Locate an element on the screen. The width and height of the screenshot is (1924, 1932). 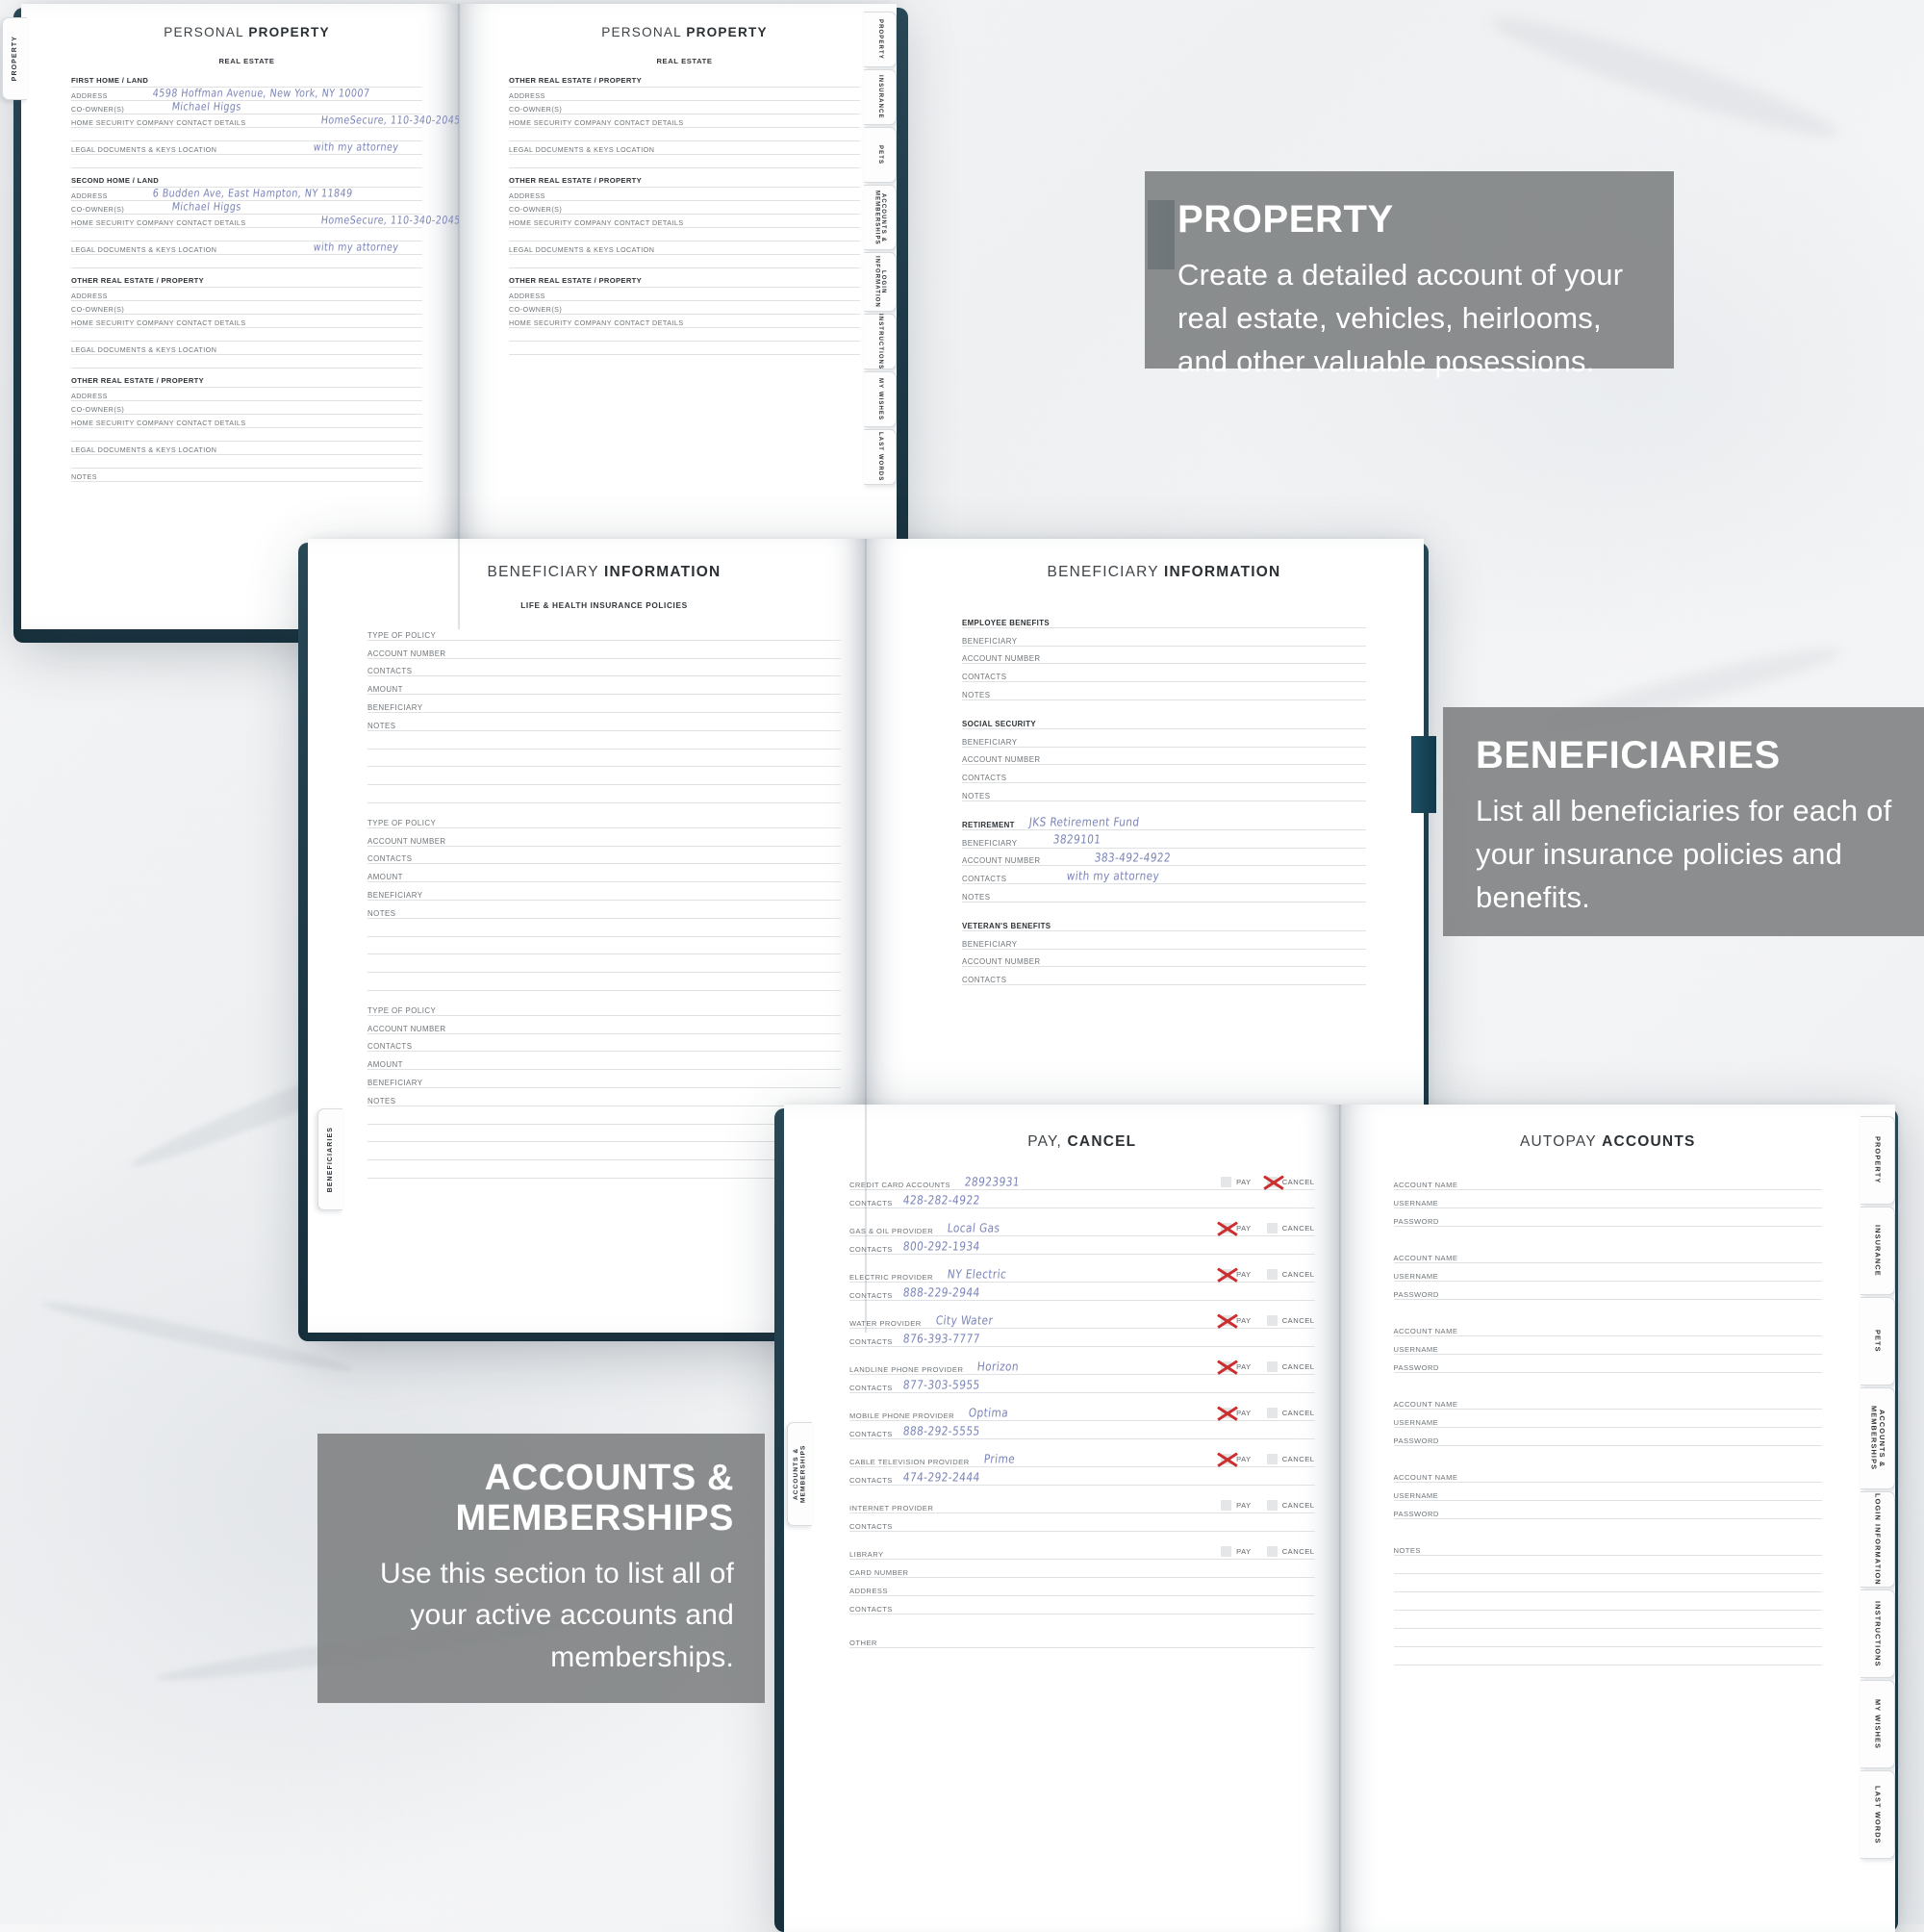
pay-cancel-row: INTERNET PROVIDER PAY CANCEL is located at coordinates (1082, 1504).